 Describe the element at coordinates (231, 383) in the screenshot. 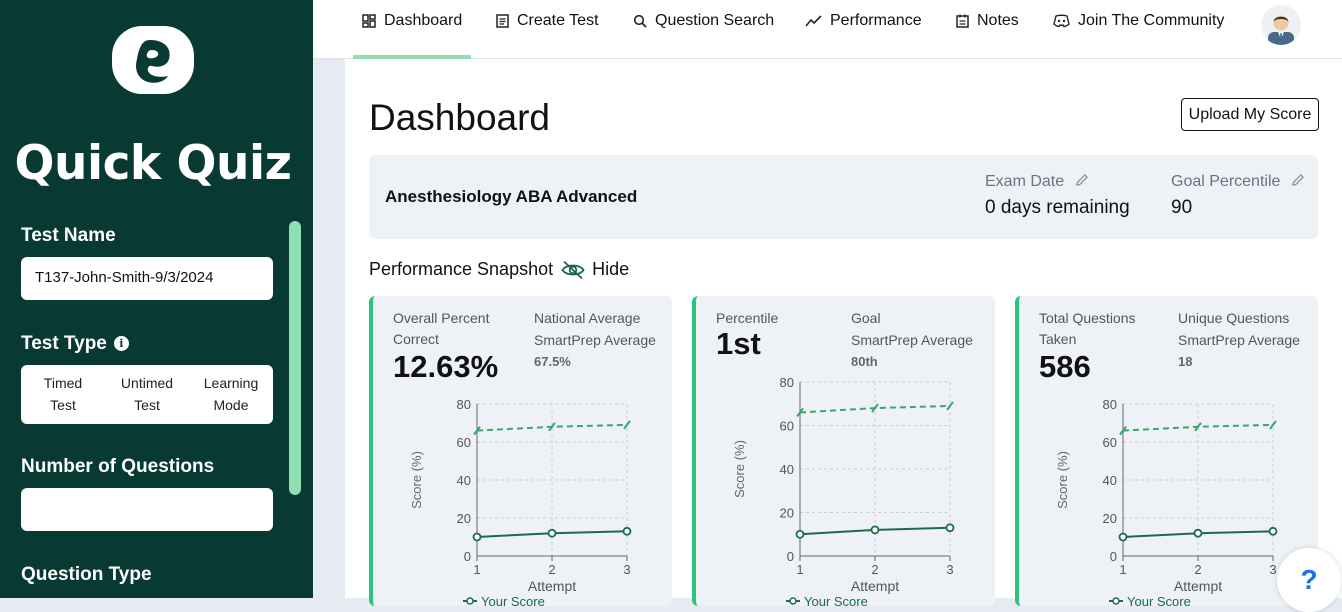

I see `option-line-1: Learning` at that location.